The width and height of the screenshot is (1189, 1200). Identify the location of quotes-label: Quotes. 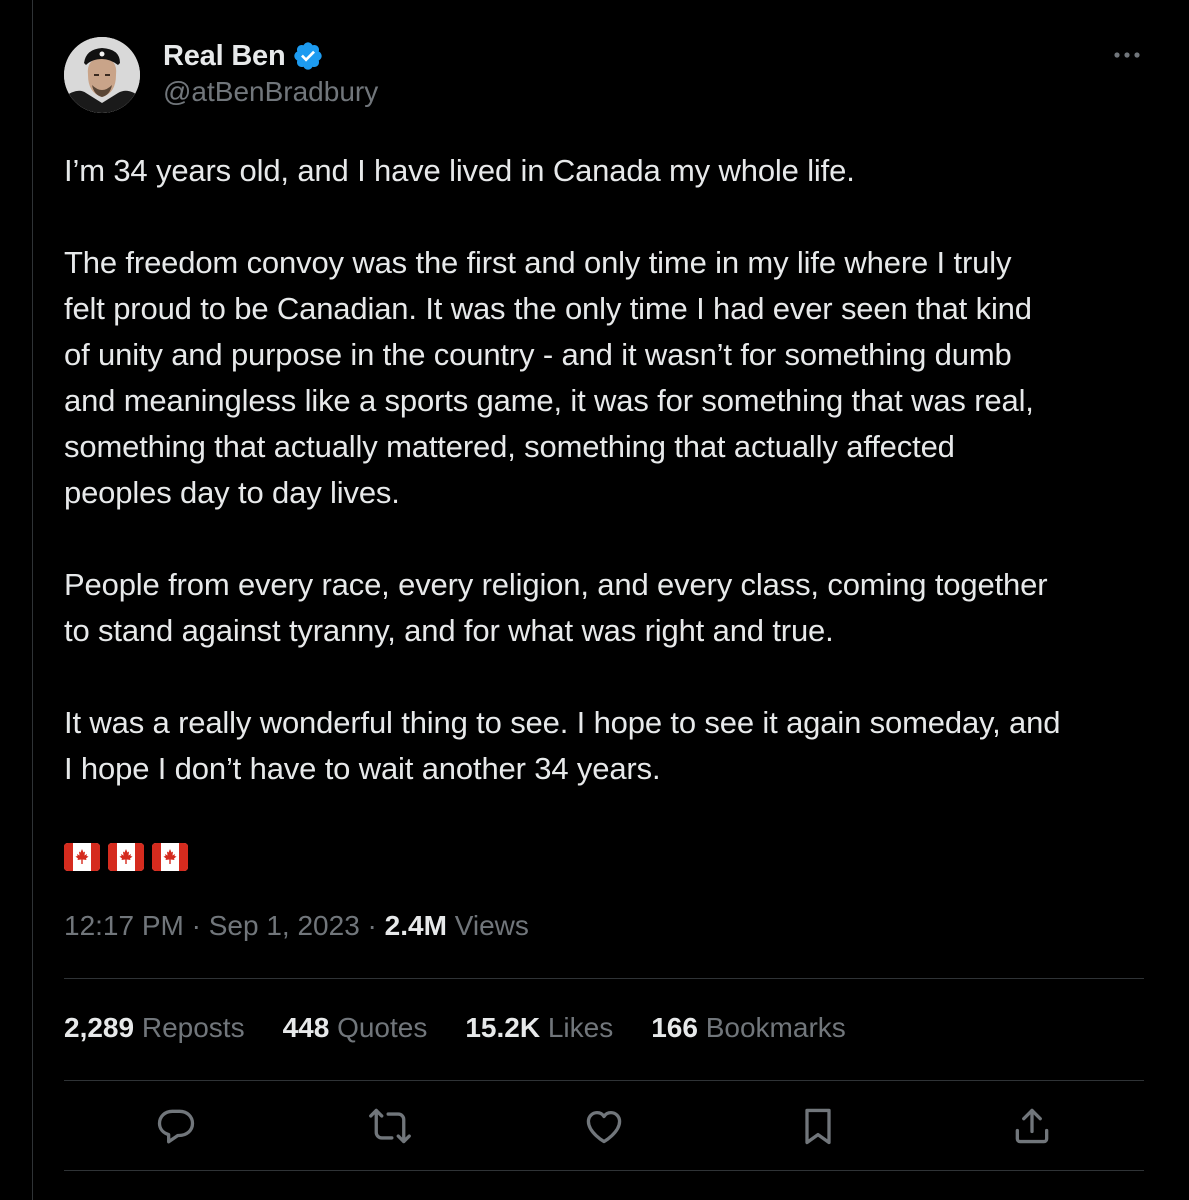
(382, 1027).